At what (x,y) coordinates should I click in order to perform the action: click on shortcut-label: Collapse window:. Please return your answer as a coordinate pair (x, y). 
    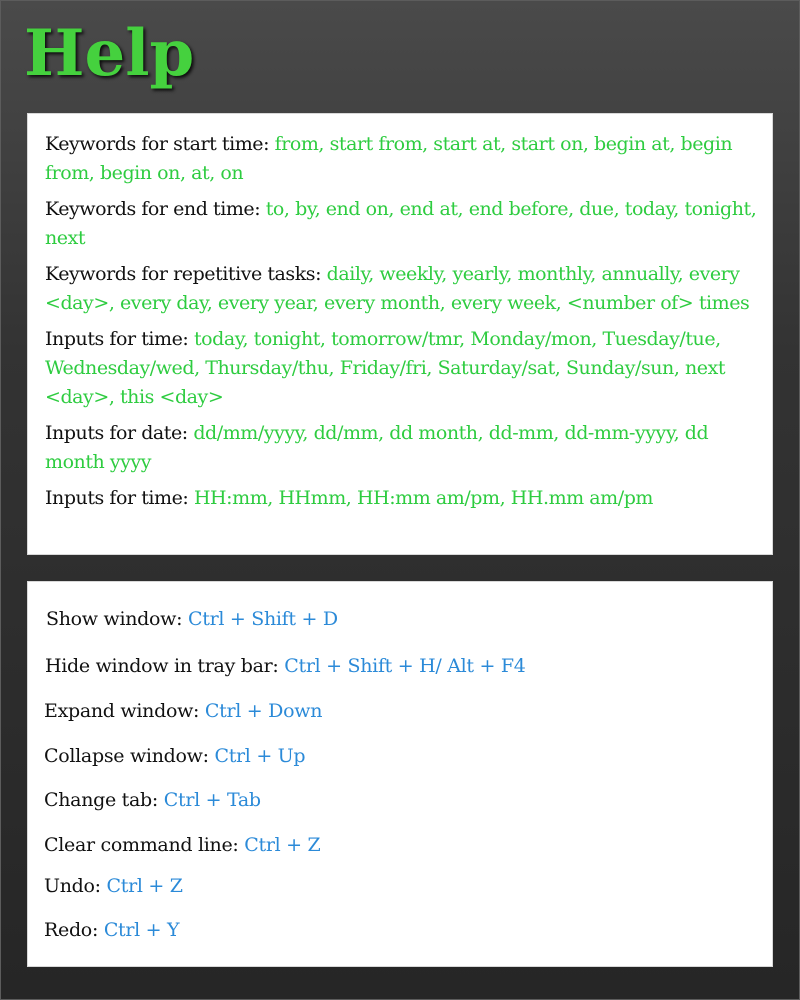
    Looking at the image, I should click on (126, 756).